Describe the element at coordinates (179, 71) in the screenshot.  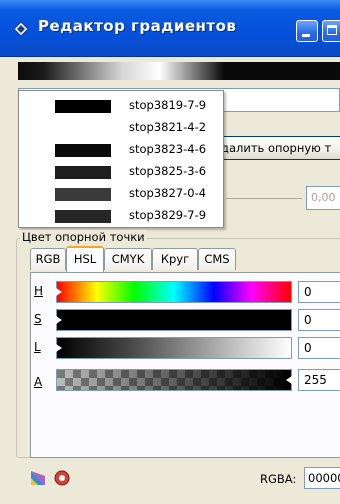
I see `gradient-preview` at that location.